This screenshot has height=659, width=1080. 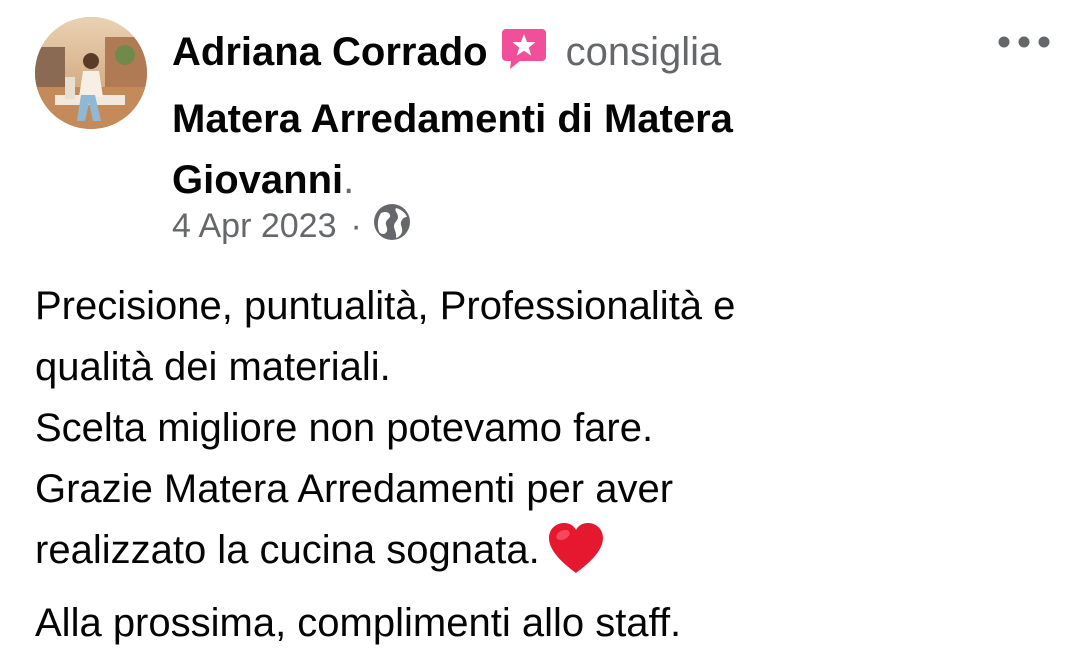 I want to click on body-line: qualità dei materiali., so click(x=213, y=367).